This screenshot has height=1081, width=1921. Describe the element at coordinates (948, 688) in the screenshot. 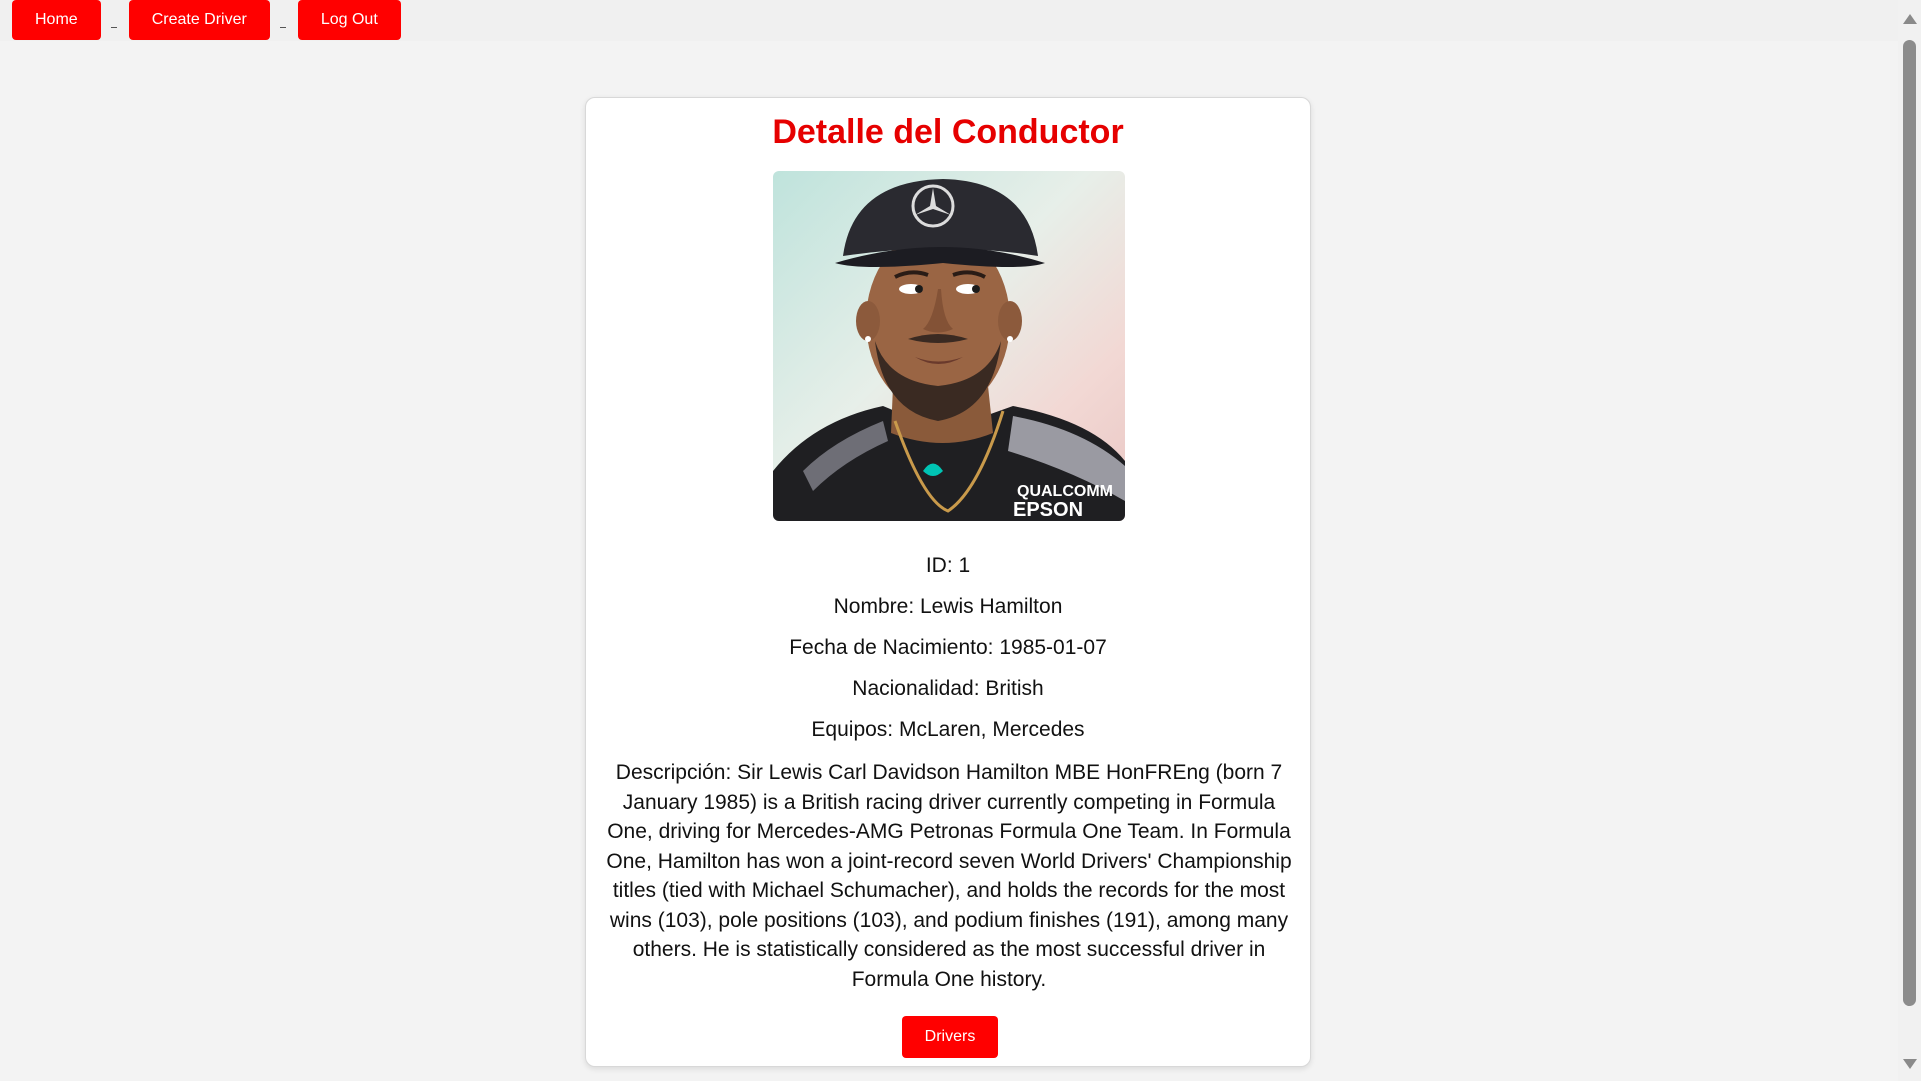

I see `driver-nationality: Nacionalidad: British` at that location.